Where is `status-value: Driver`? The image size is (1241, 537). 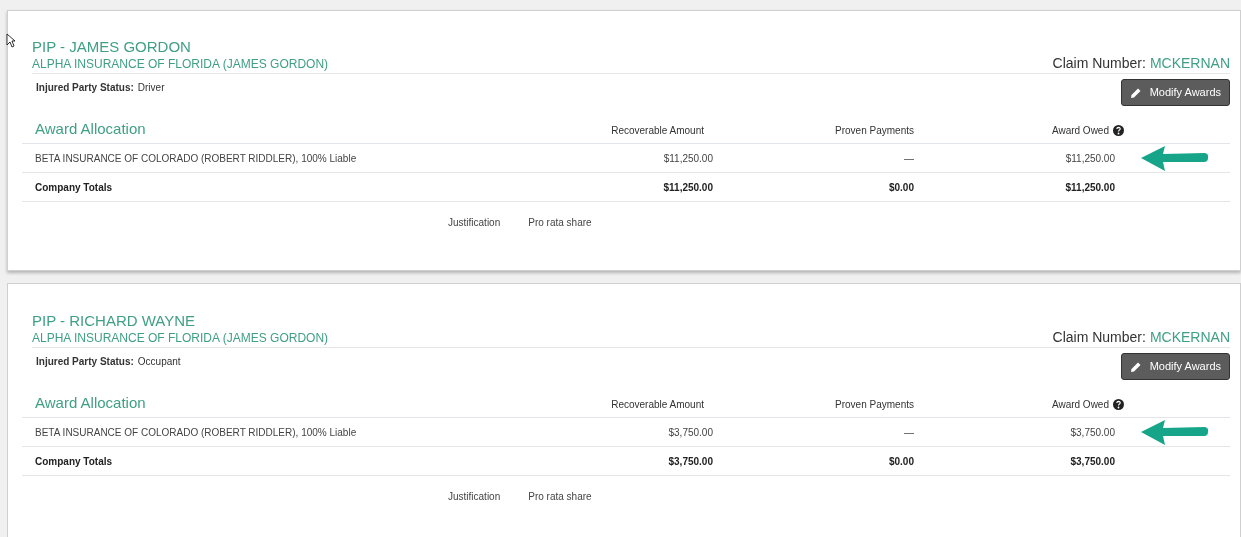
status-value: Driver is located at coordinates (151, 88).